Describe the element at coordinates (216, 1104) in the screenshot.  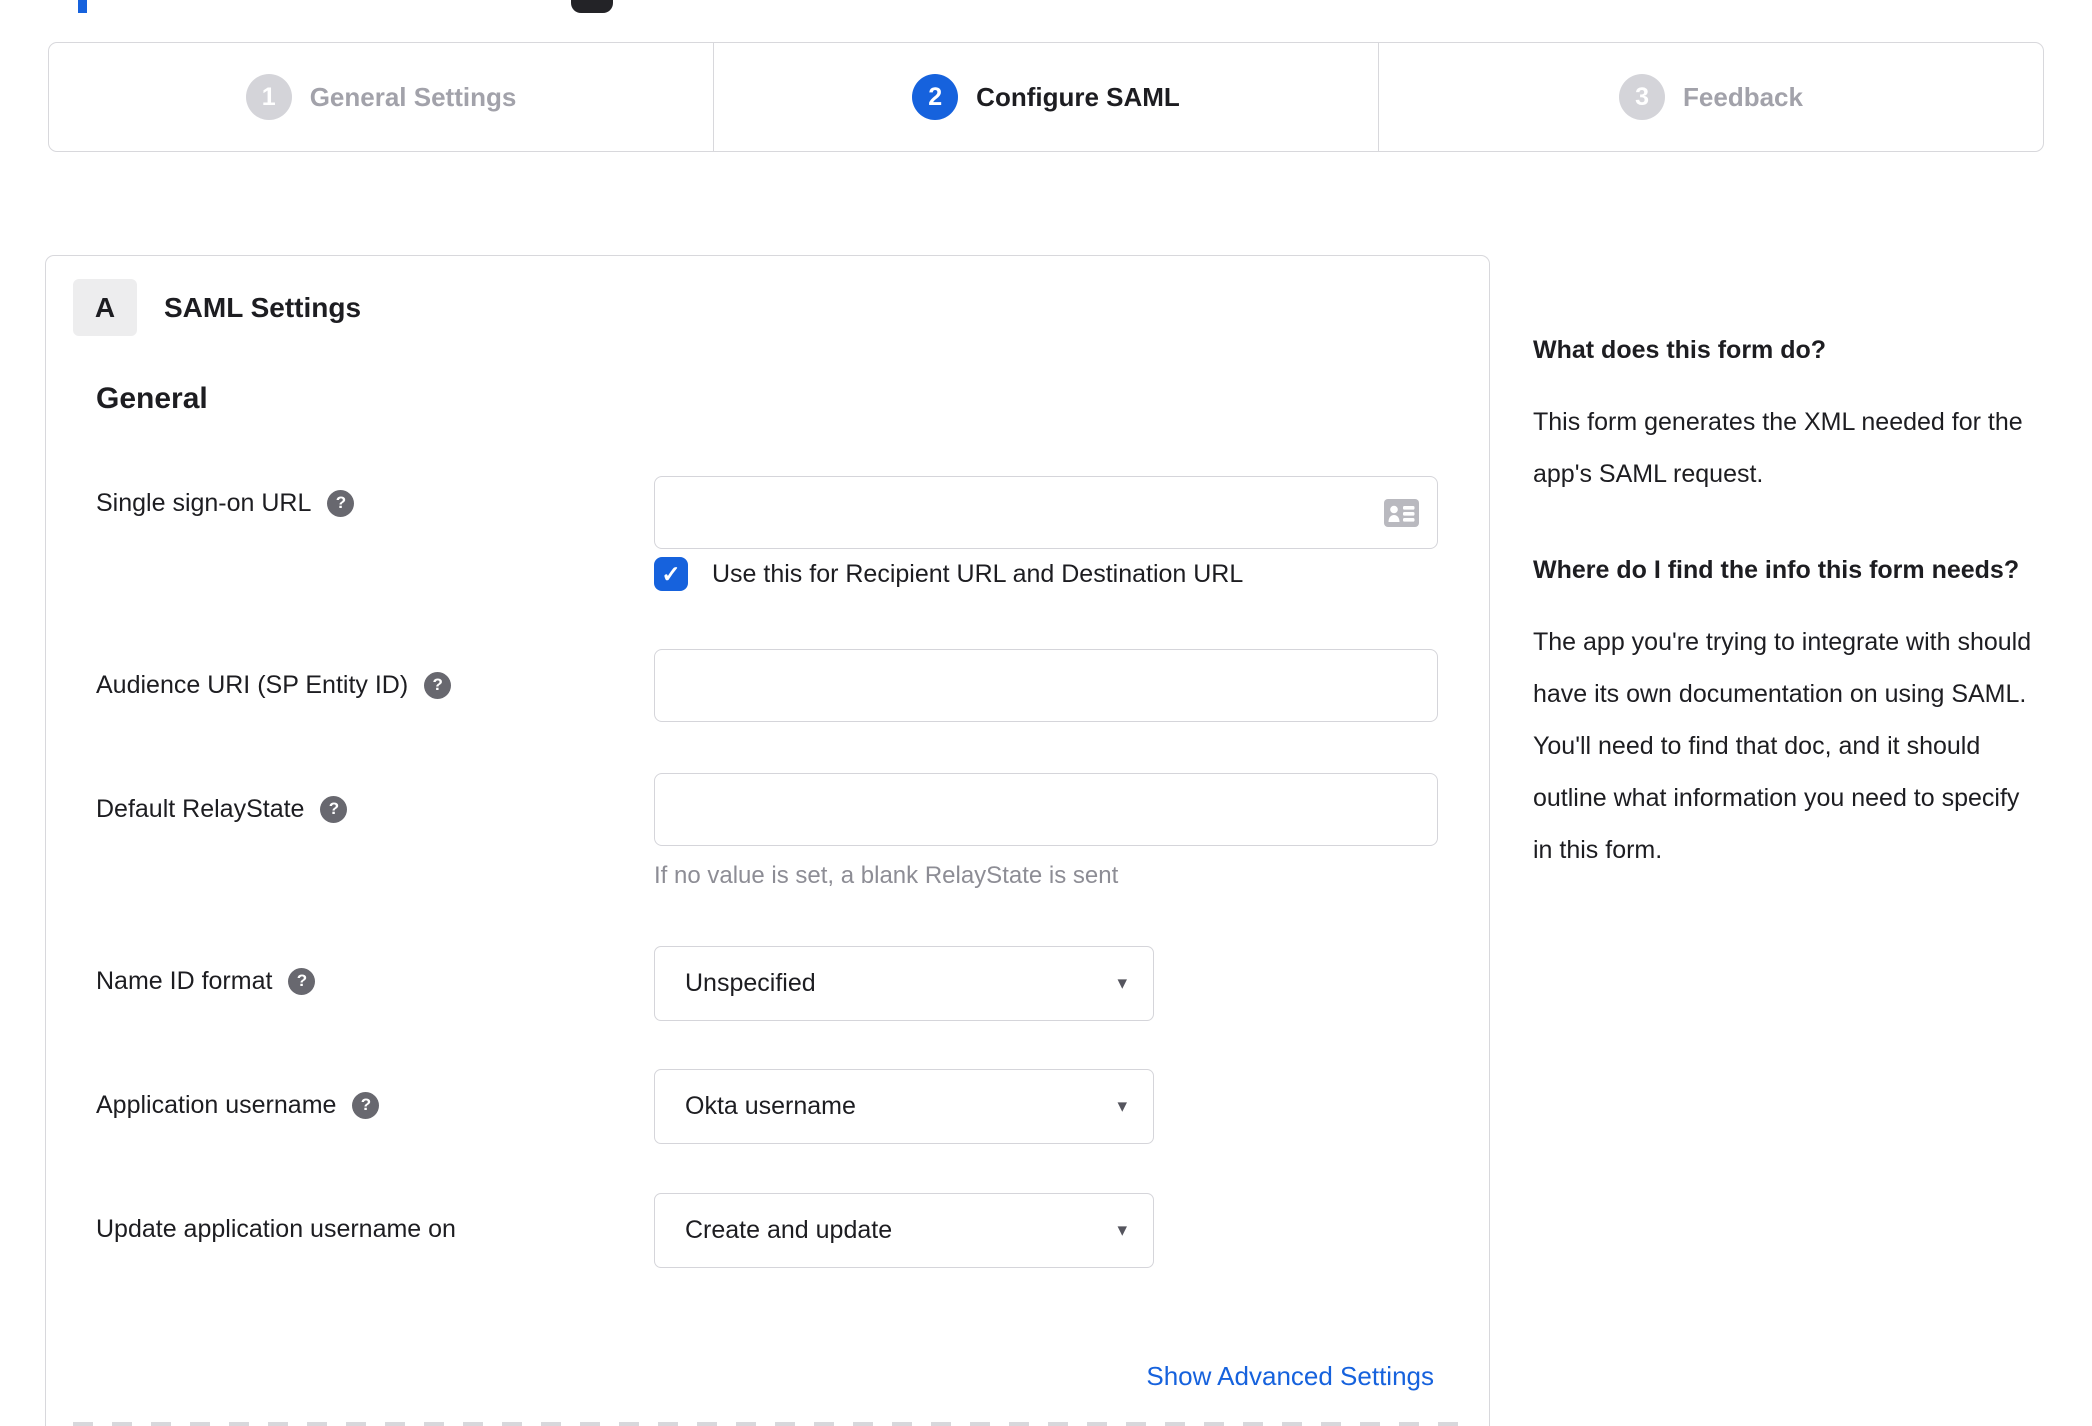
I see `application-username-label: Application username` at that location.